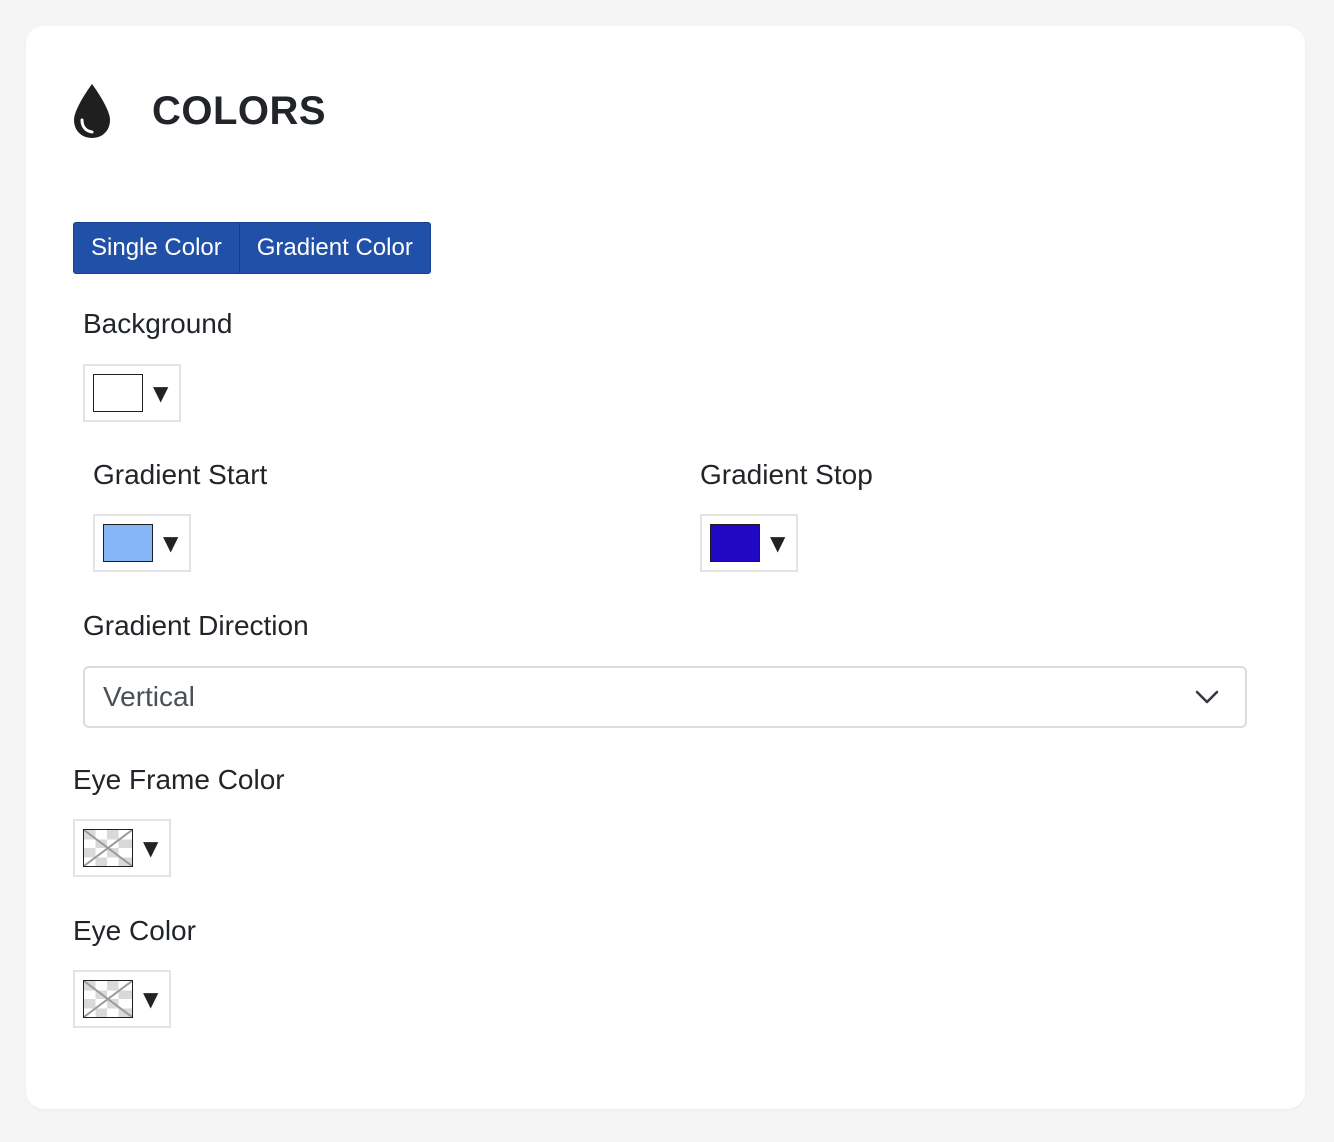  I want to click on eye-frame-color-picker: ▼, so click(122, 848).